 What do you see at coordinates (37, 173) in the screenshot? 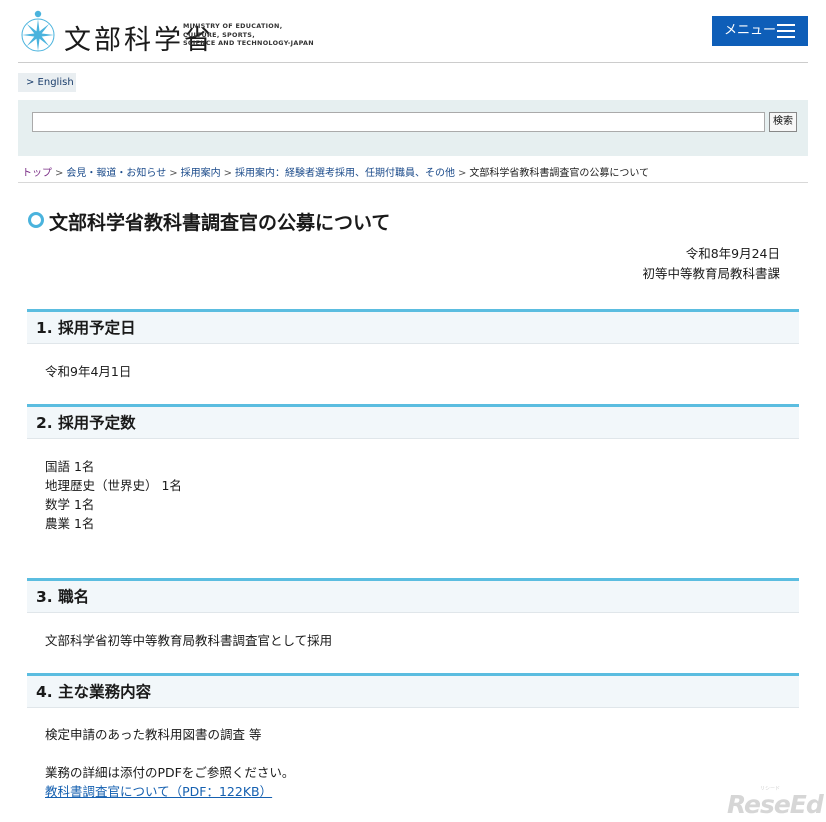
I see `breadcrumb-item-top: トップ` at bounding box center [37, 173].